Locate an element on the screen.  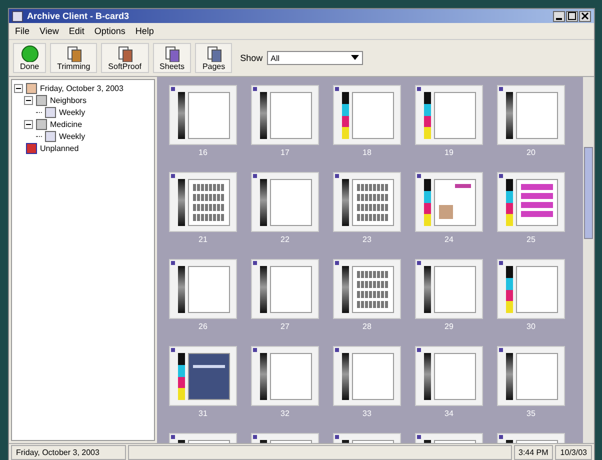
menu-item: Help is located at coordinates (144, 31).